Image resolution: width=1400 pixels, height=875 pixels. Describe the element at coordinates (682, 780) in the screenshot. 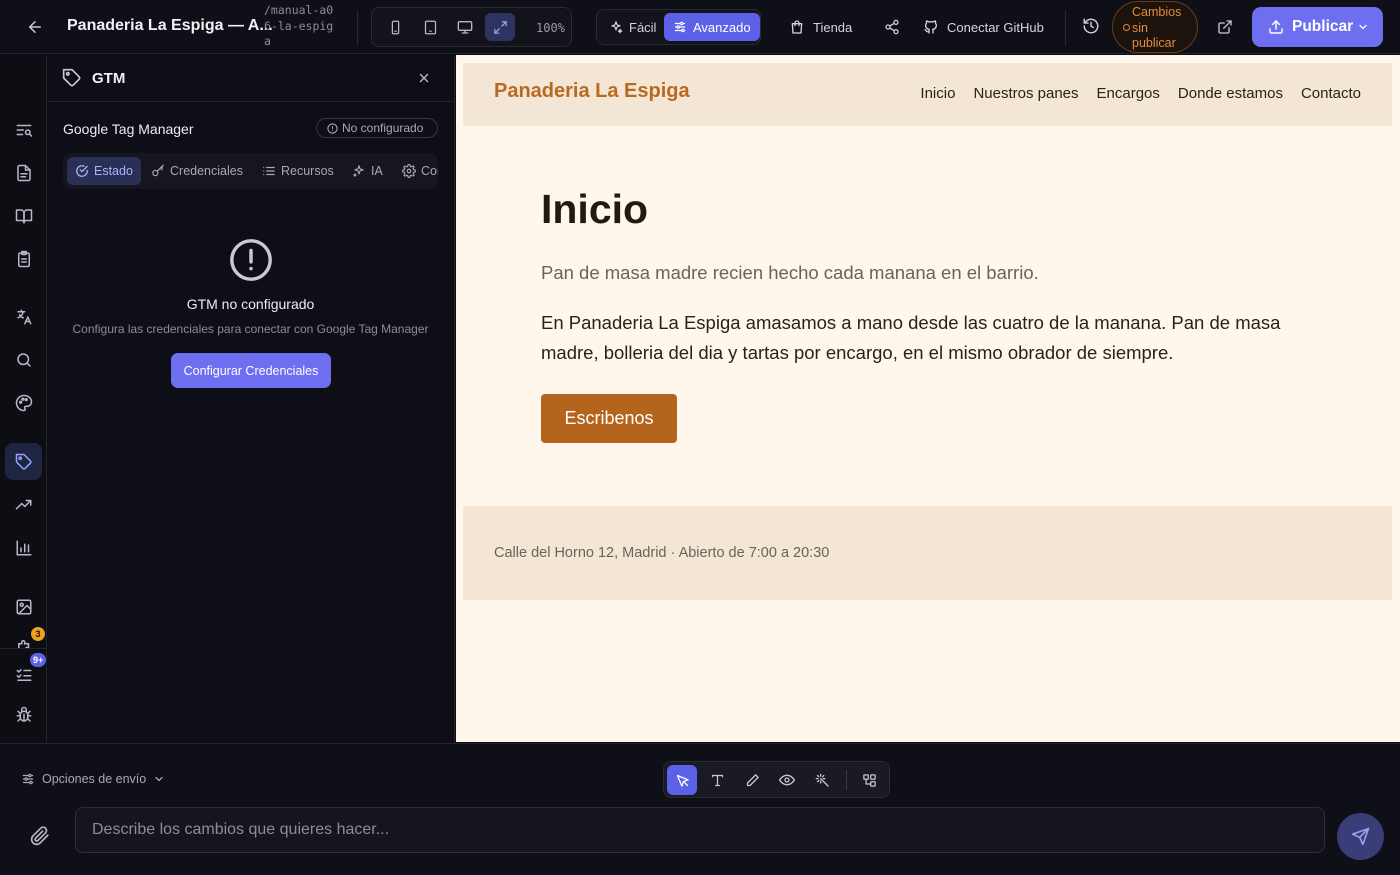

I see `pointer-tool-icon` at that location.